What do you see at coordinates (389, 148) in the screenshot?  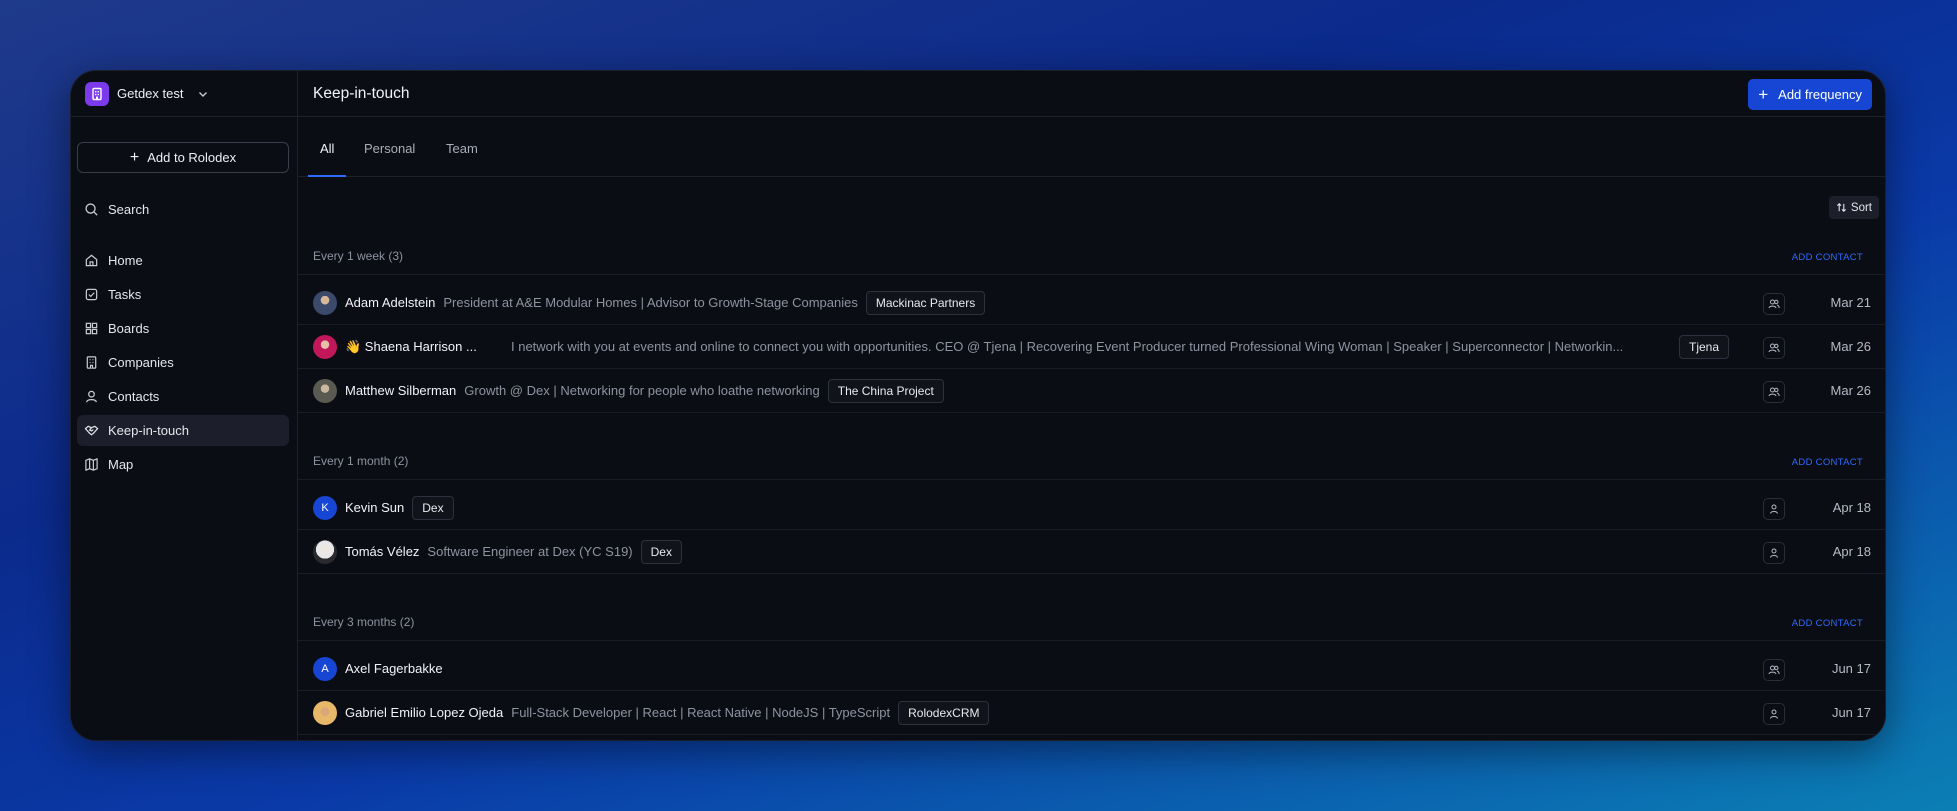 I see `tab-personal: Personal` at bounding box center [389, 148].